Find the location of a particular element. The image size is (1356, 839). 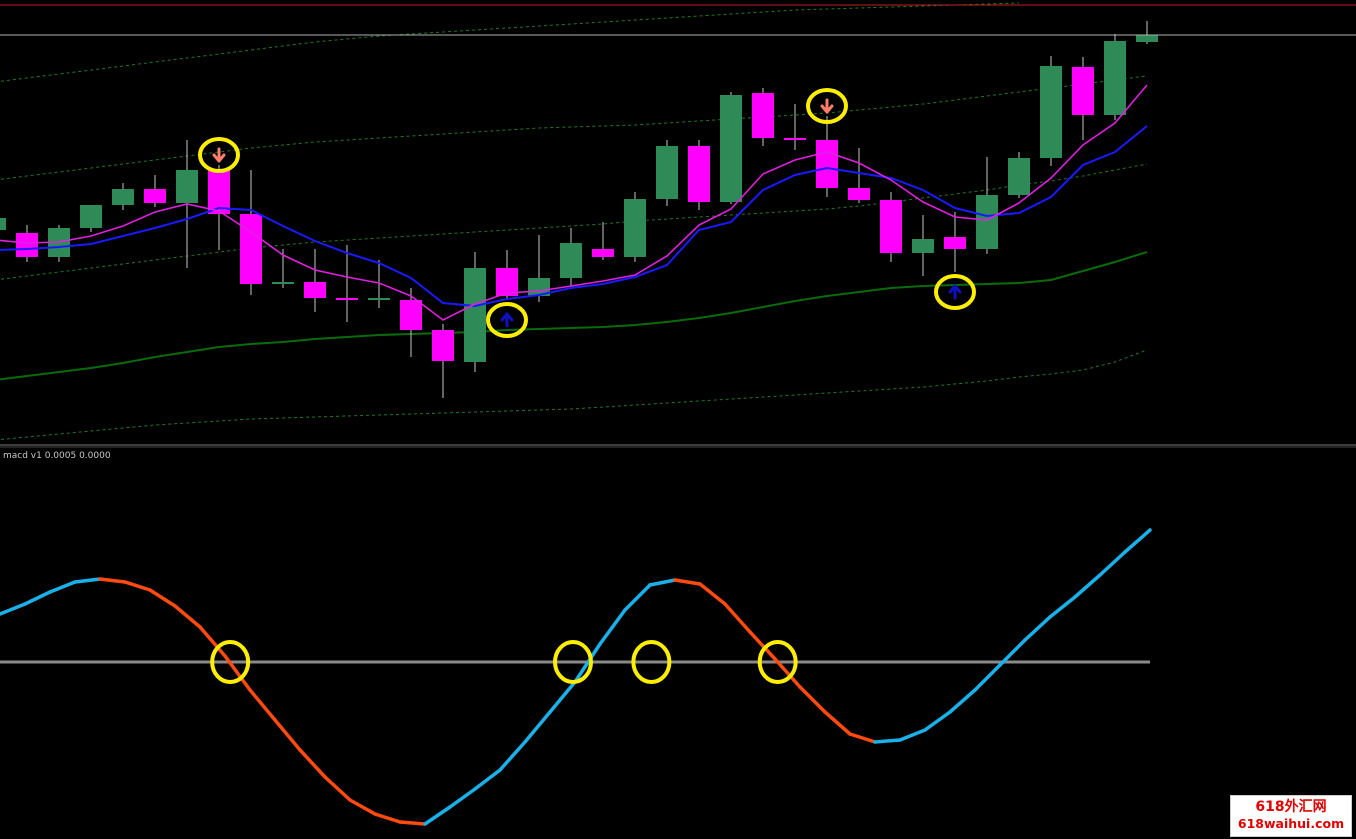

watermark-line1: 618外汇网 is located at coordinates (1291, 807).